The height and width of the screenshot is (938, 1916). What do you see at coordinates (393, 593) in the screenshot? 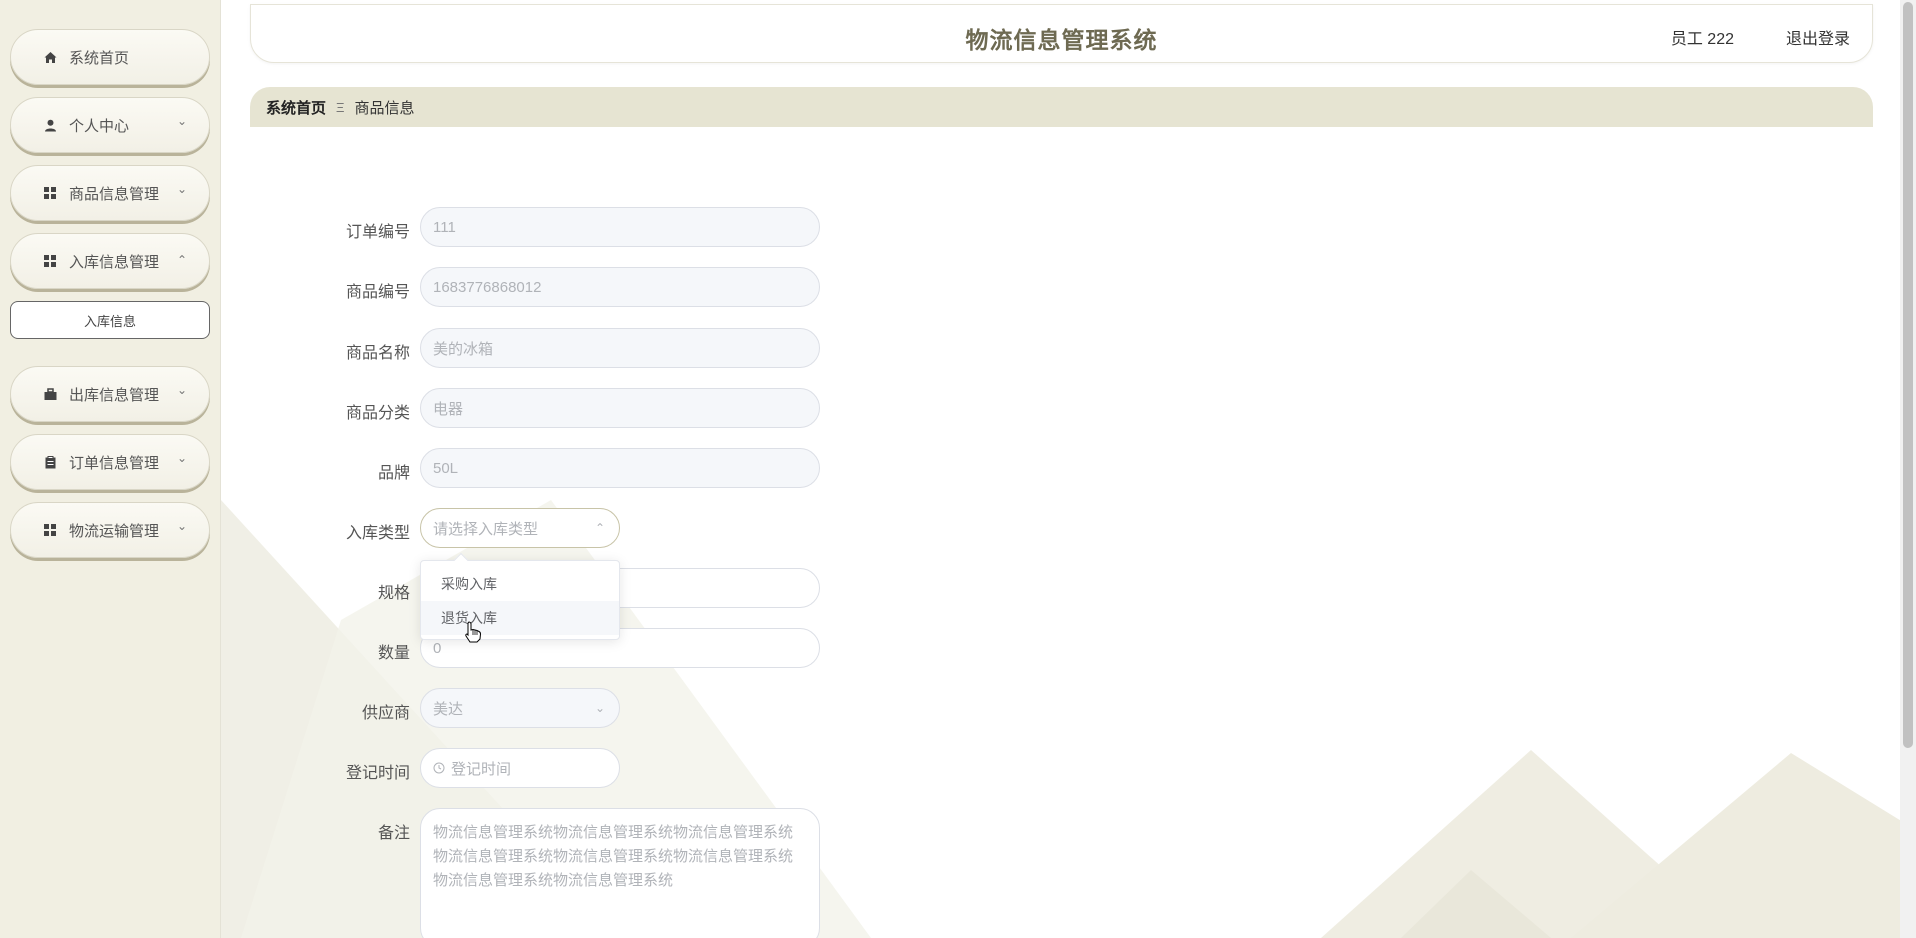
I see `spec-label: 规格` at bounding box center [393, 593].